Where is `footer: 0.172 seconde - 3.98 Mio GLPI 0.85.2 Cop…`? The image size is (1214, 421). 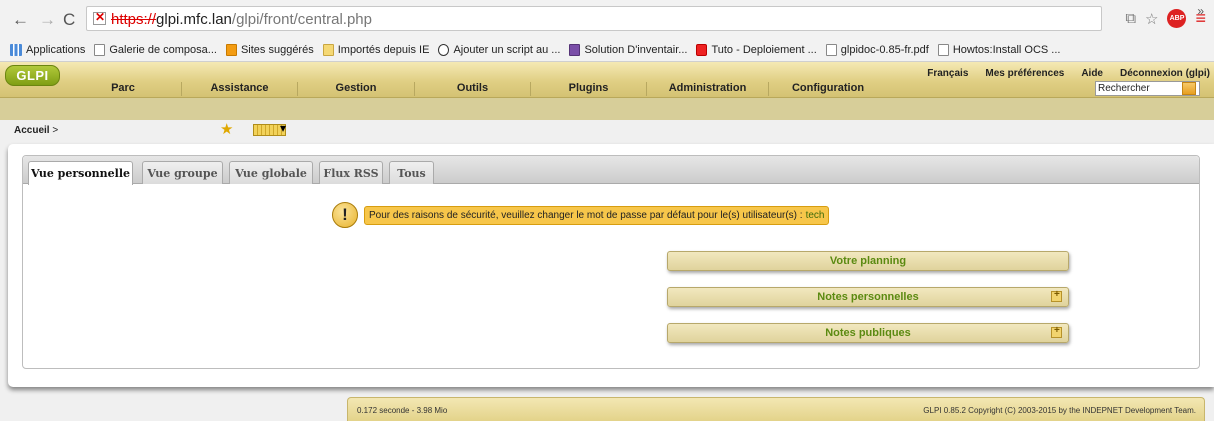 footer: 0.172 seconde - 3.98 Mio GLPI 0.85.2 Cop… is located at coordinates (776, 409).